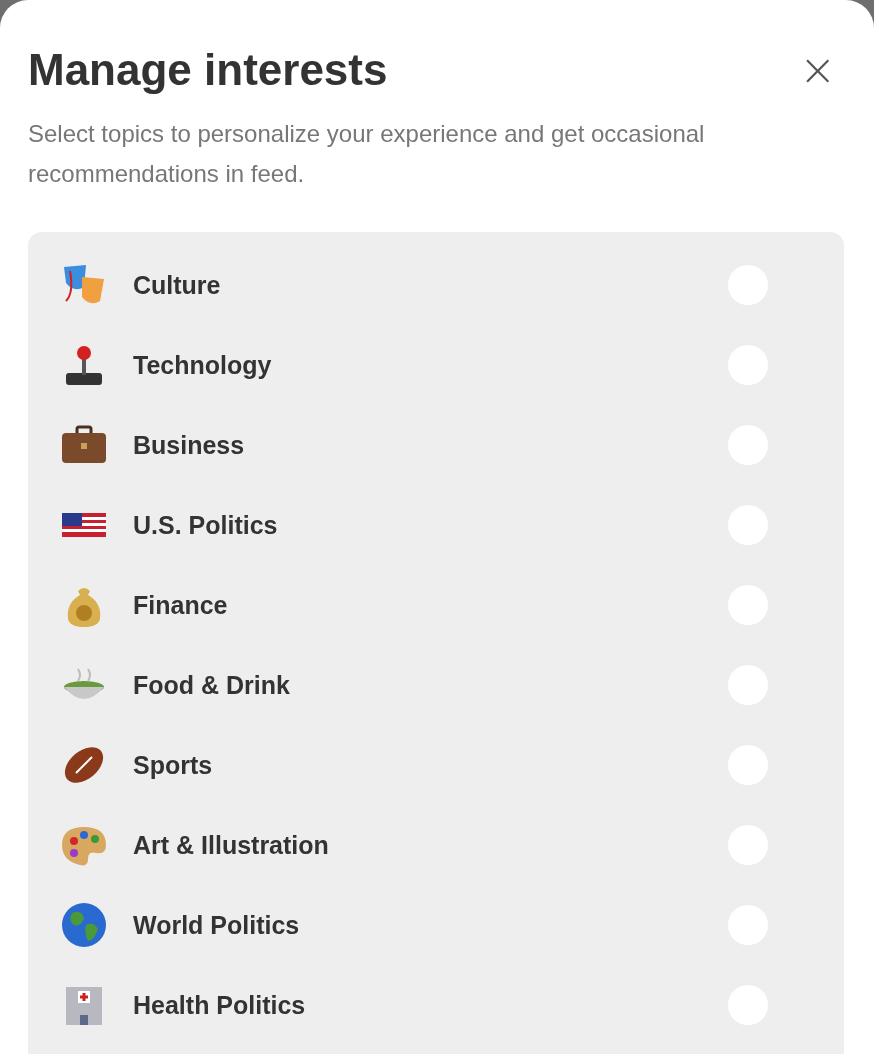 Image resolution: width=874 pixels, height=1054 pixels. What do you see at coordinates (817, 70) in the screenshot?
I see `close-button: ×` at bounding box center [817, 70].